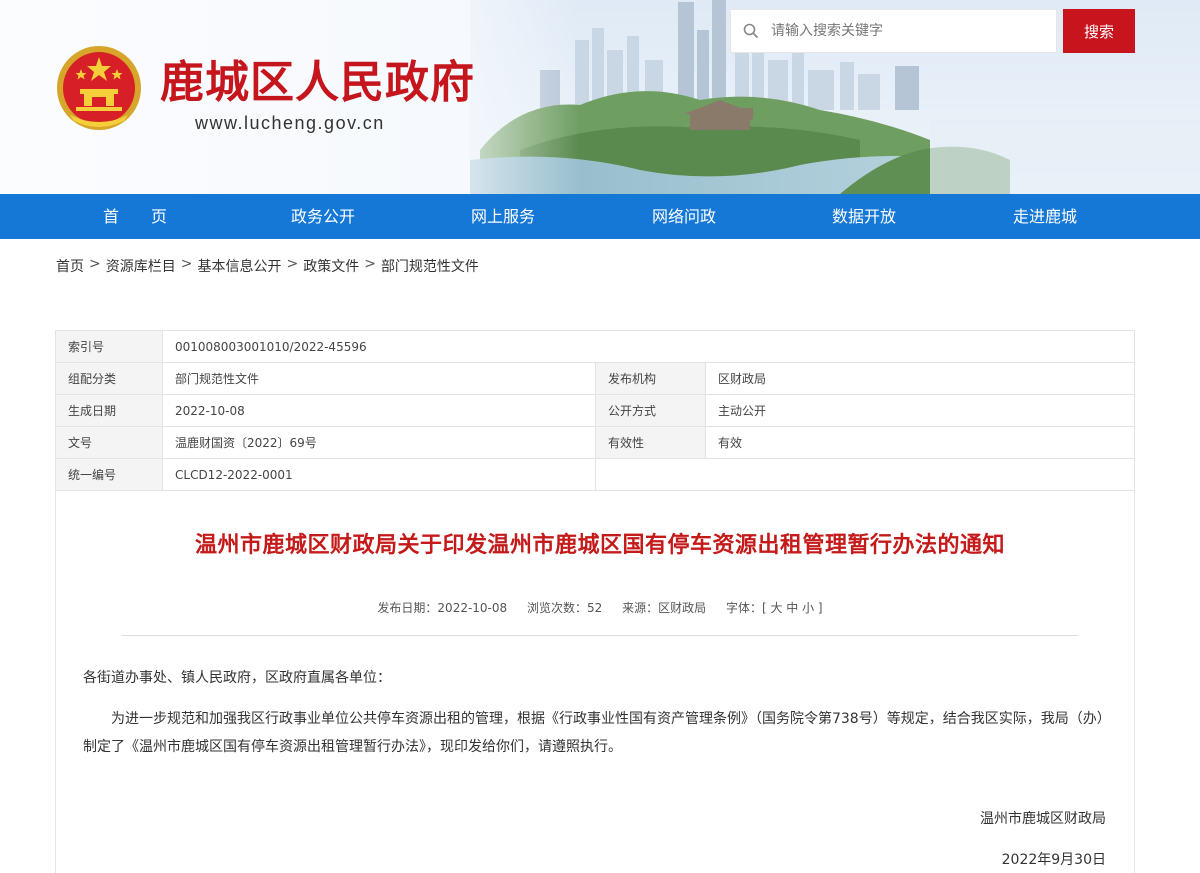  I want to click on meta-value-category: 部门规范性文件, so click(379, 378).